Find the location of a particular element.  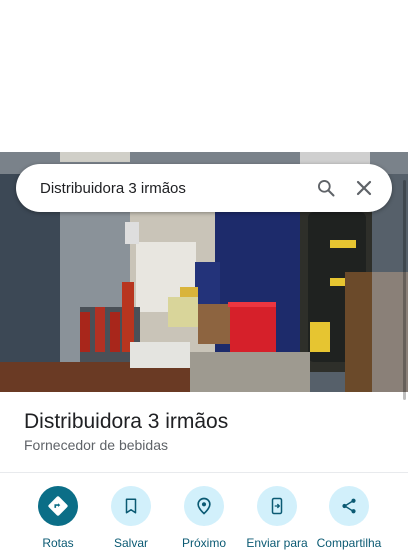

divider is located at coordinates (204, 472).